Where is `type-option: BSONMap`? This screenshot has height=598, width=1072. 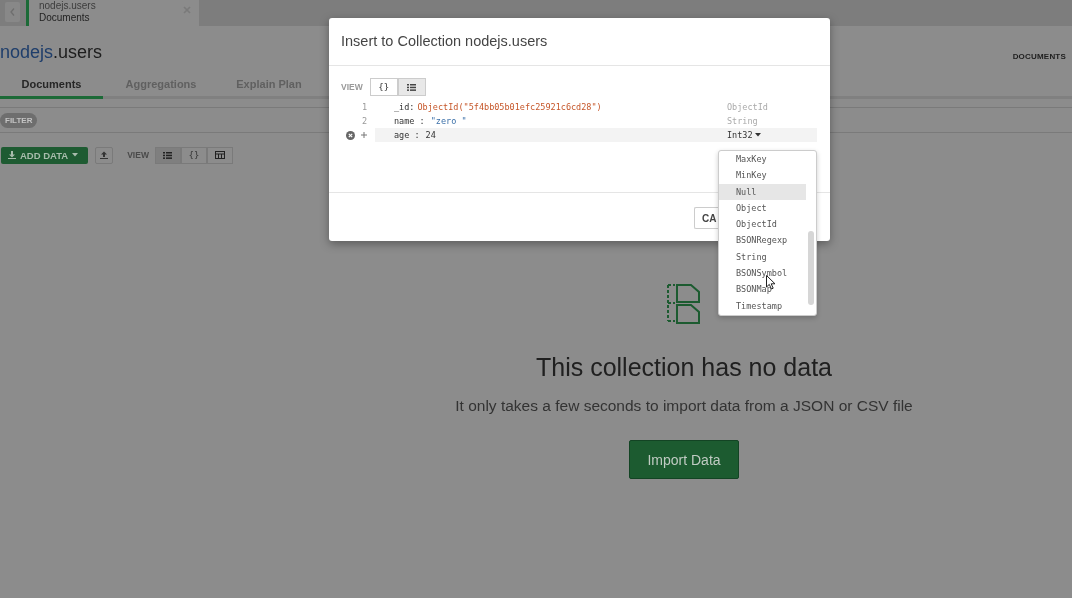
type-option: BSONMap is located at coordinates (762, 289).